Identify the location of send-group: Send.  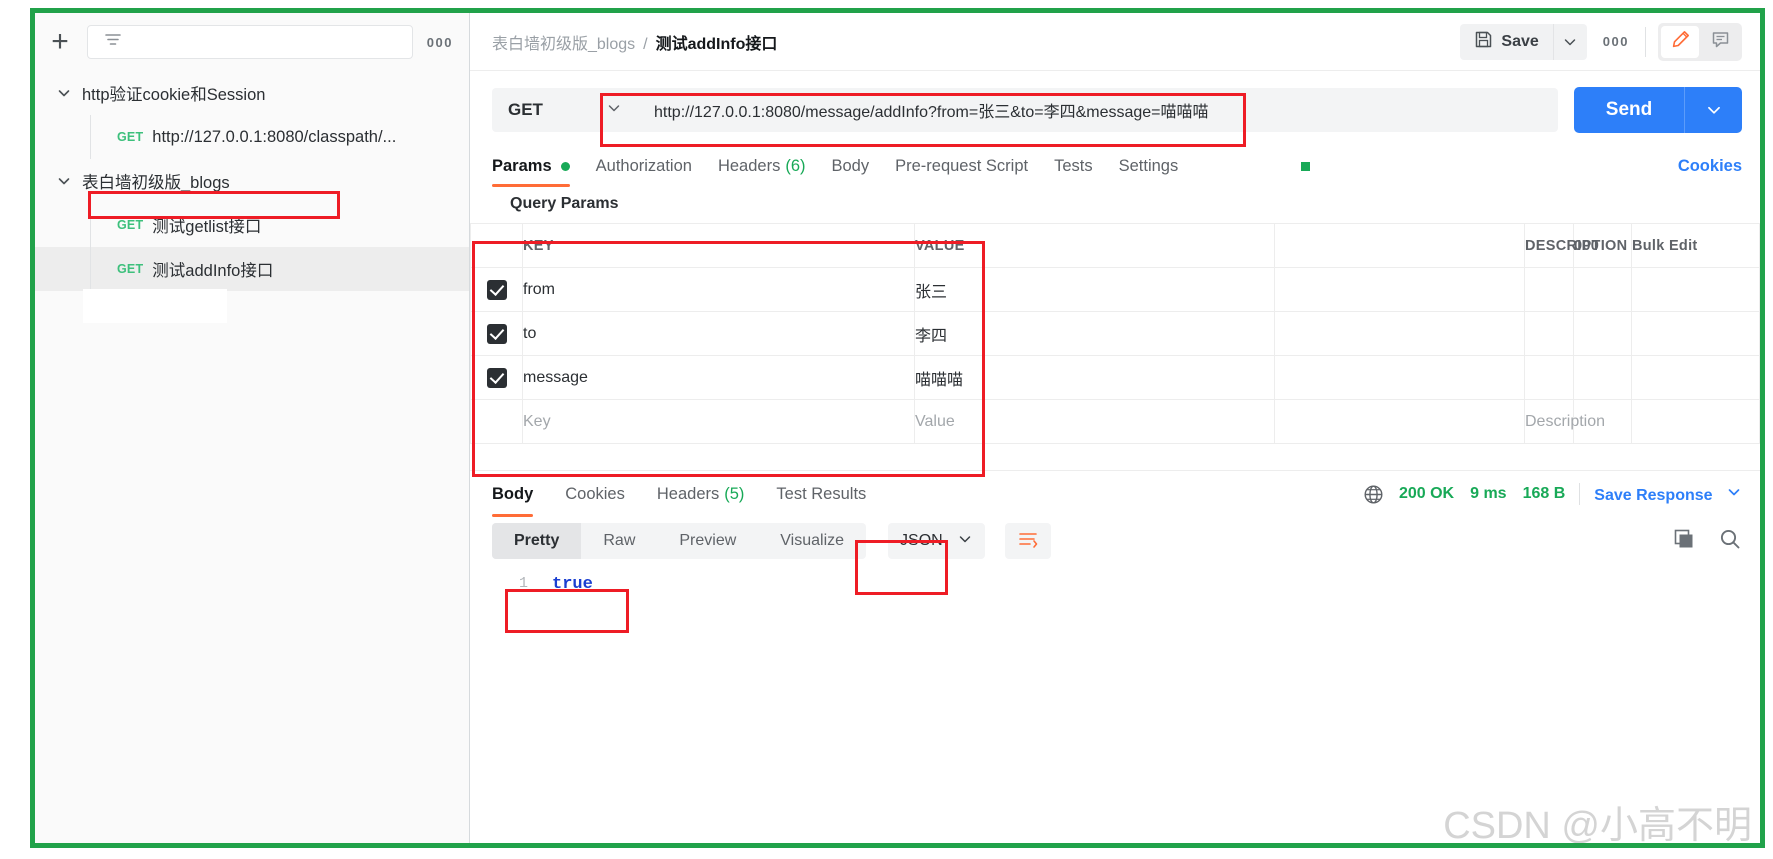
(1658, 110).